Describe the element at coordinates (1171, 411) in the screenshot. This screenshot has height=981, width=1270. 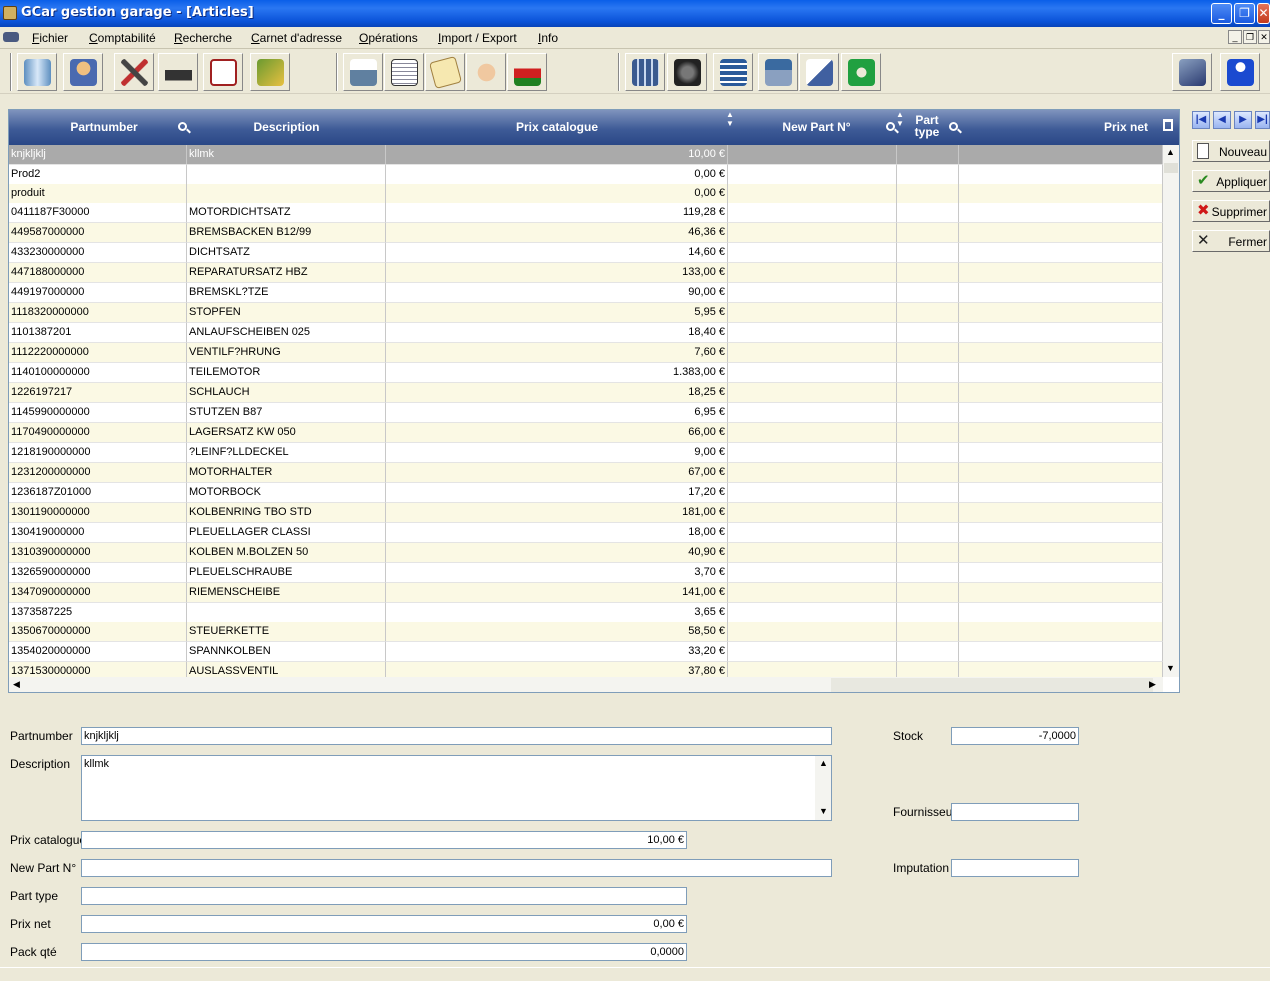
I see `vertical-scrollbar: ▲ ▼` at that location.